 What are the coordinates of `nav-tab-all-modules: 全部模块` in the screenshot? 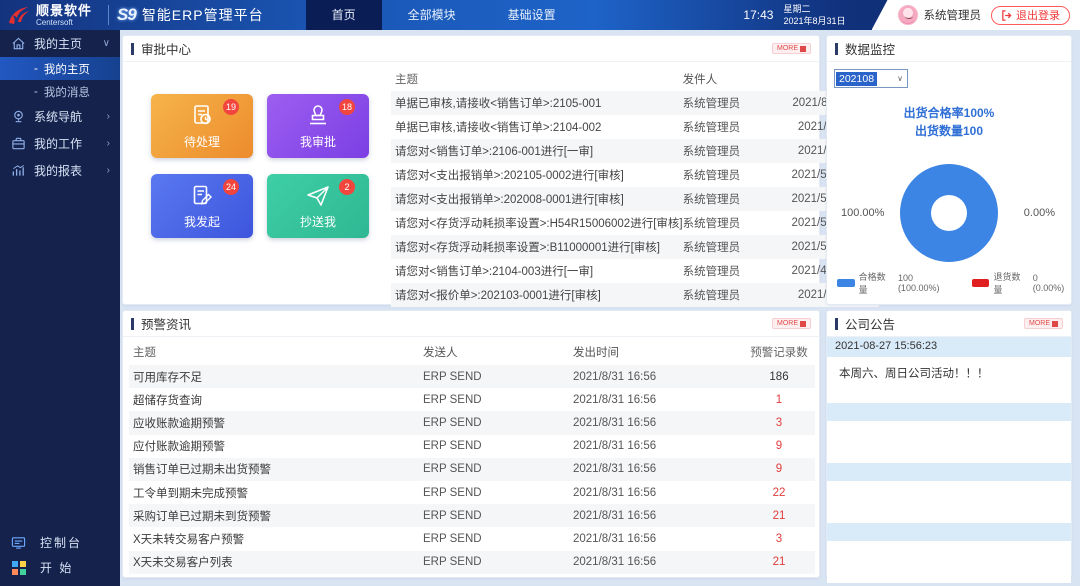 It's located at (432, 15).